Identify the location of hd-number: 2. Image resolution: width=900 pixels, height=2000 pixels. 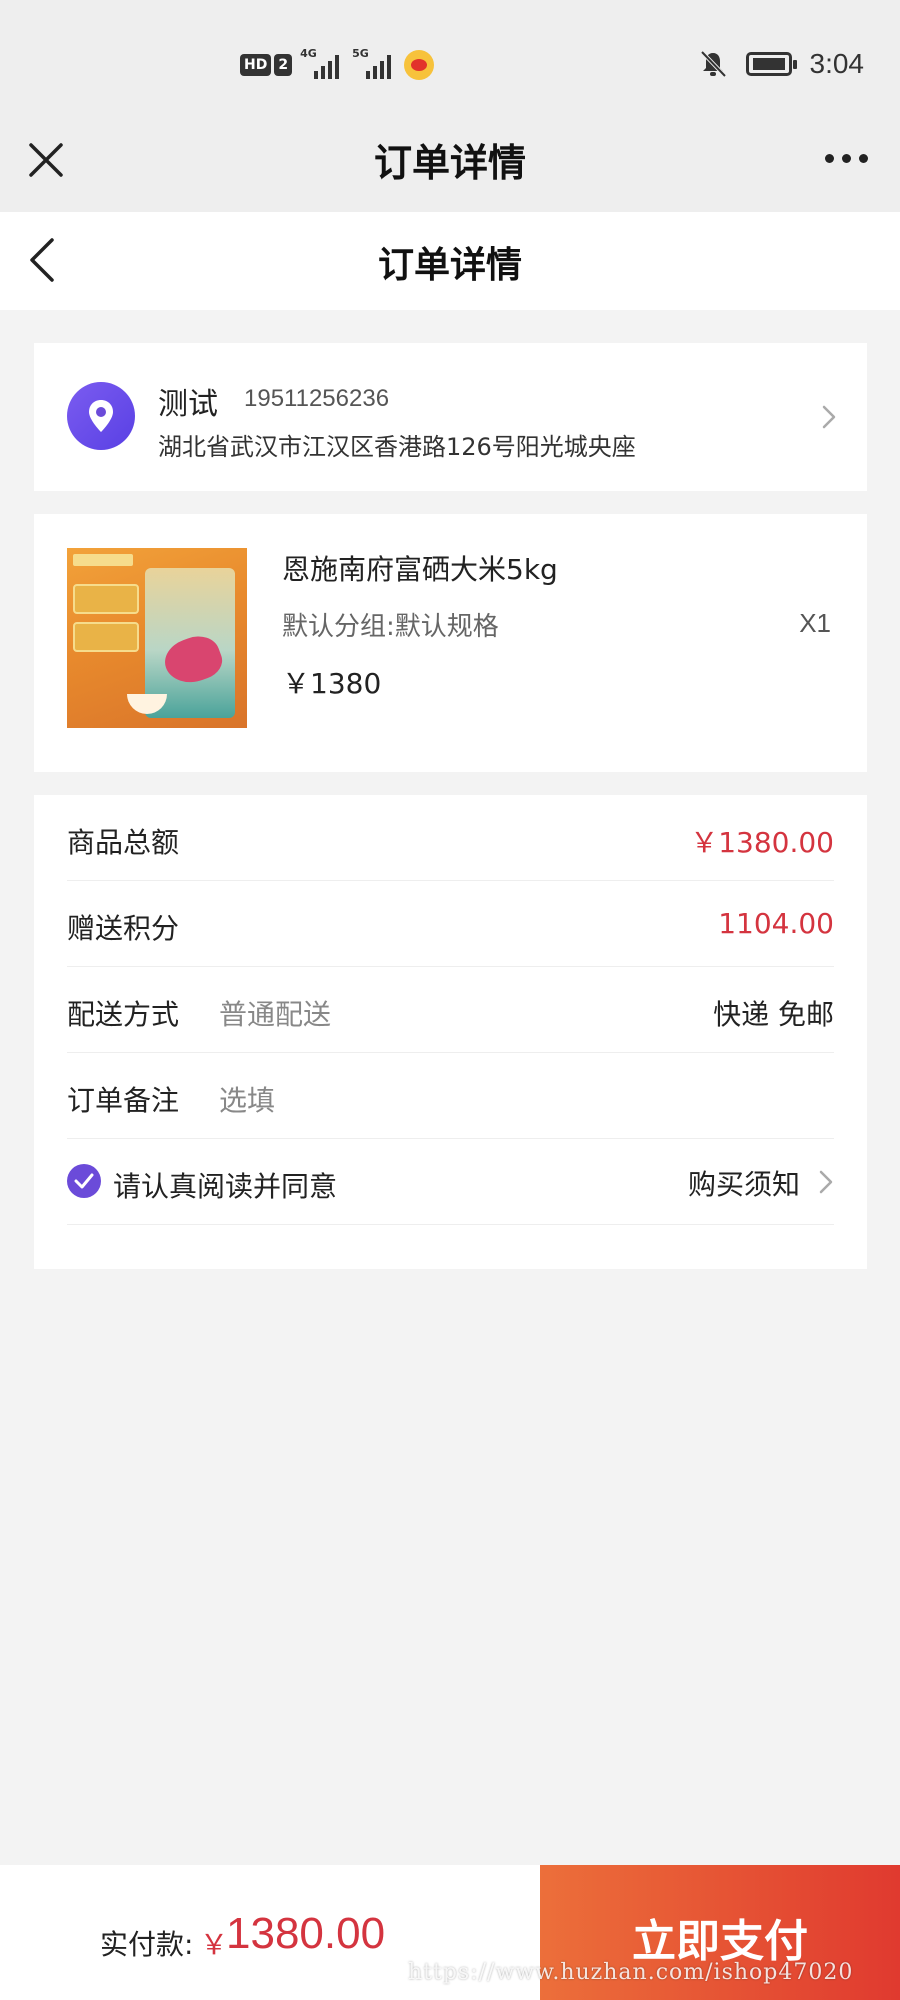
(283, 65).